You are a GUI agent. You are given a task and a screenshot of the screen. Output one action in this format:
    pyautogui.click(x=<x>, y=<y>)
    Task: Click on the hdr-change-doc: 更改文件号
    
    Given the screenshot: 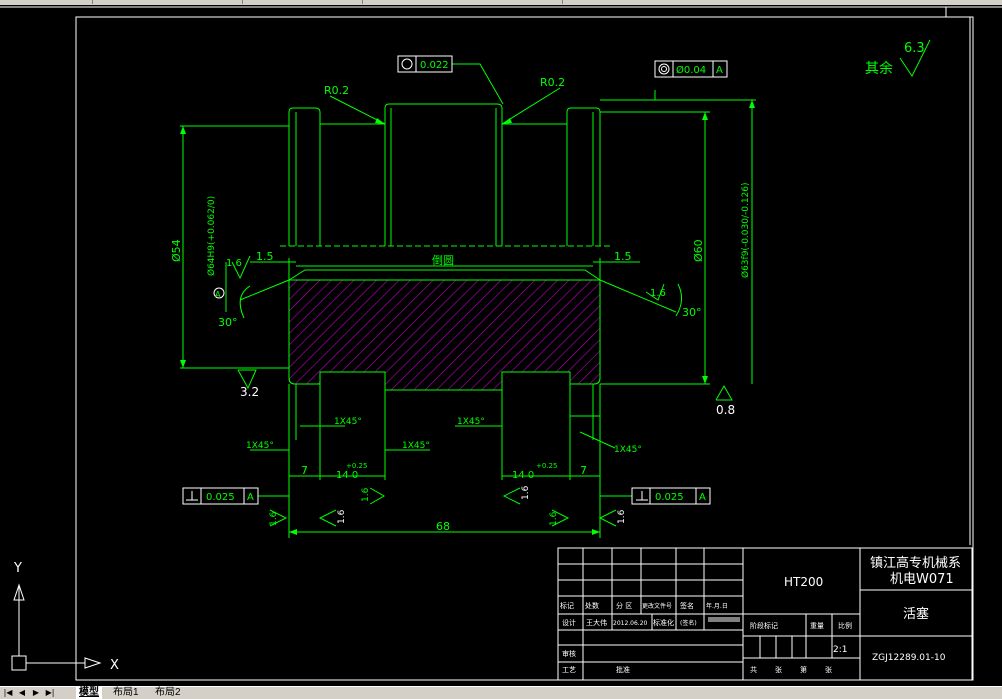 What is the action you would take?
    pyautogui.click(x=657, y=606)
    